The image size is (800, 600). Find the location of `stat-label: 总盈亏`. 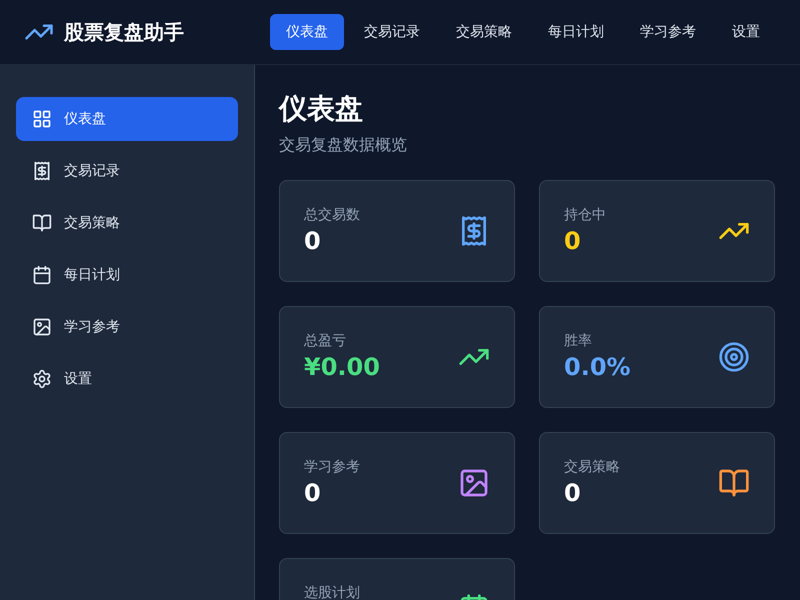

stat-label: 总盈亏 is located at coordinates (325, 341).